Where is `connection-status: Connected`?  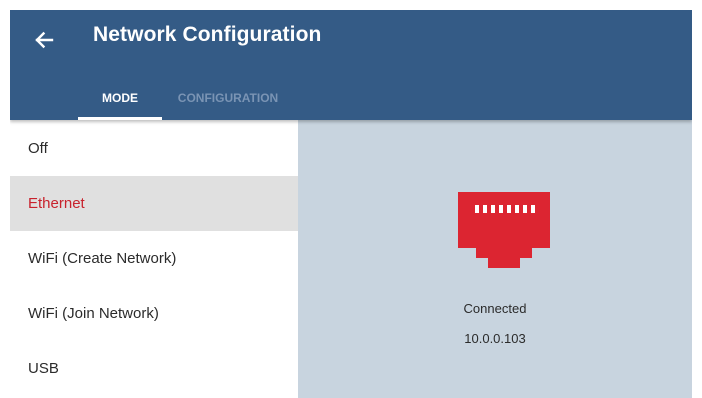 connection-status: Connected is located at coordinates (495, 308).